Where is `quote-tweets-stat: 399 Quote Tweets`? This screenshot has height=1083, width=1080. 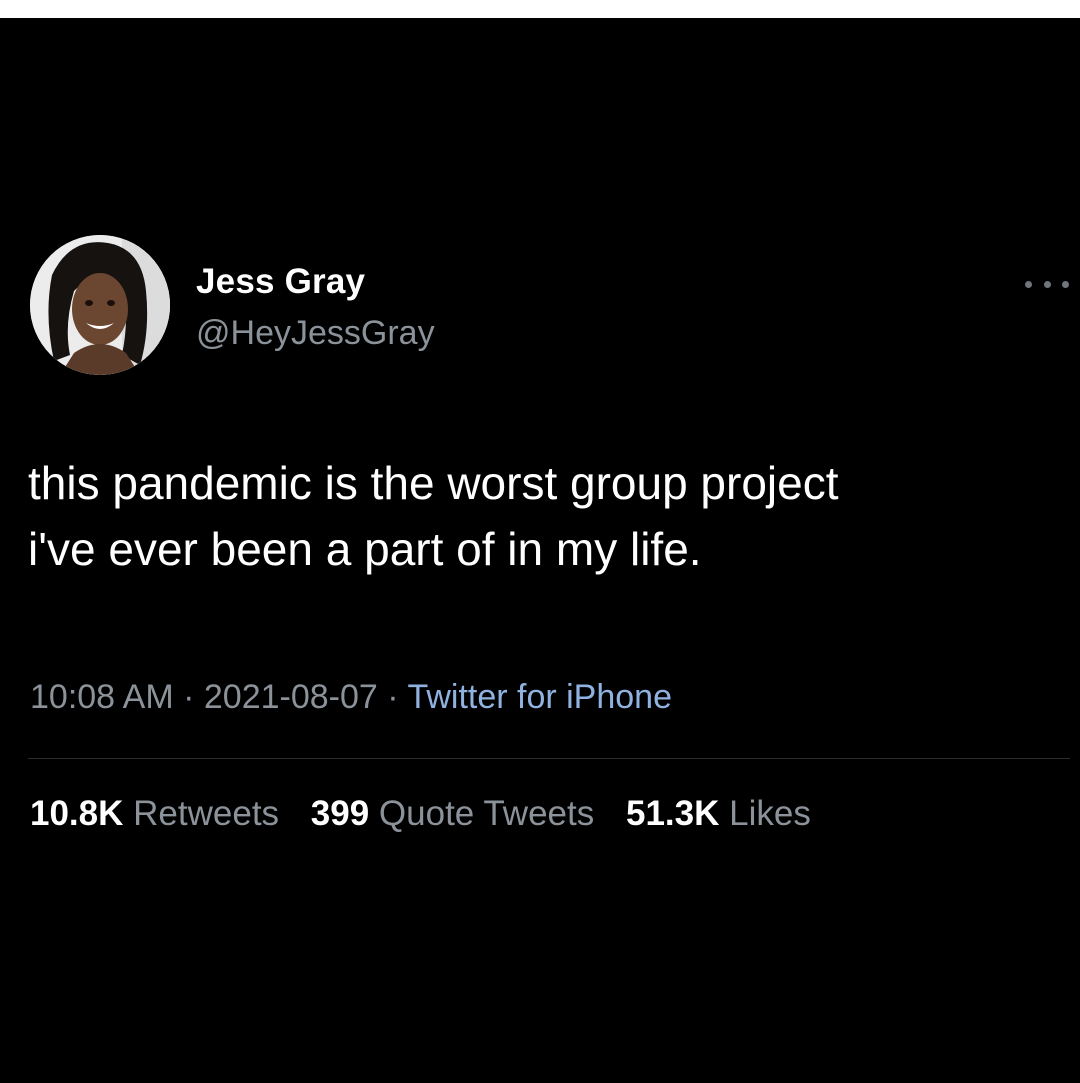
quote-tweets-stat: 399 Quote Tweets is located at coordinates (452, 813).